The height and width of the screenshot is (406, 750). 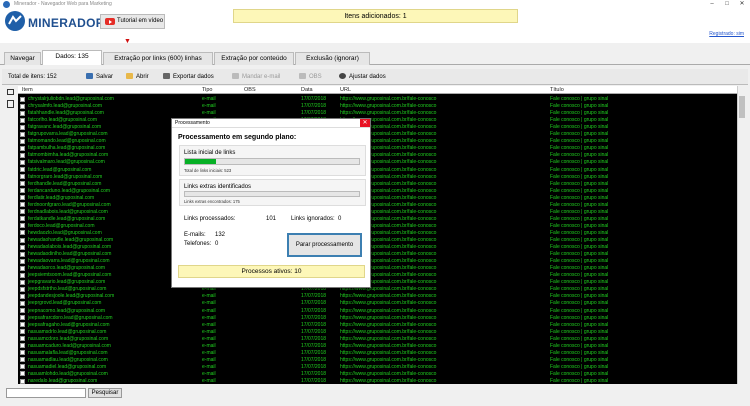 I want to click on send-email-button: Mandar e-mail, so click(x=256, y=77).